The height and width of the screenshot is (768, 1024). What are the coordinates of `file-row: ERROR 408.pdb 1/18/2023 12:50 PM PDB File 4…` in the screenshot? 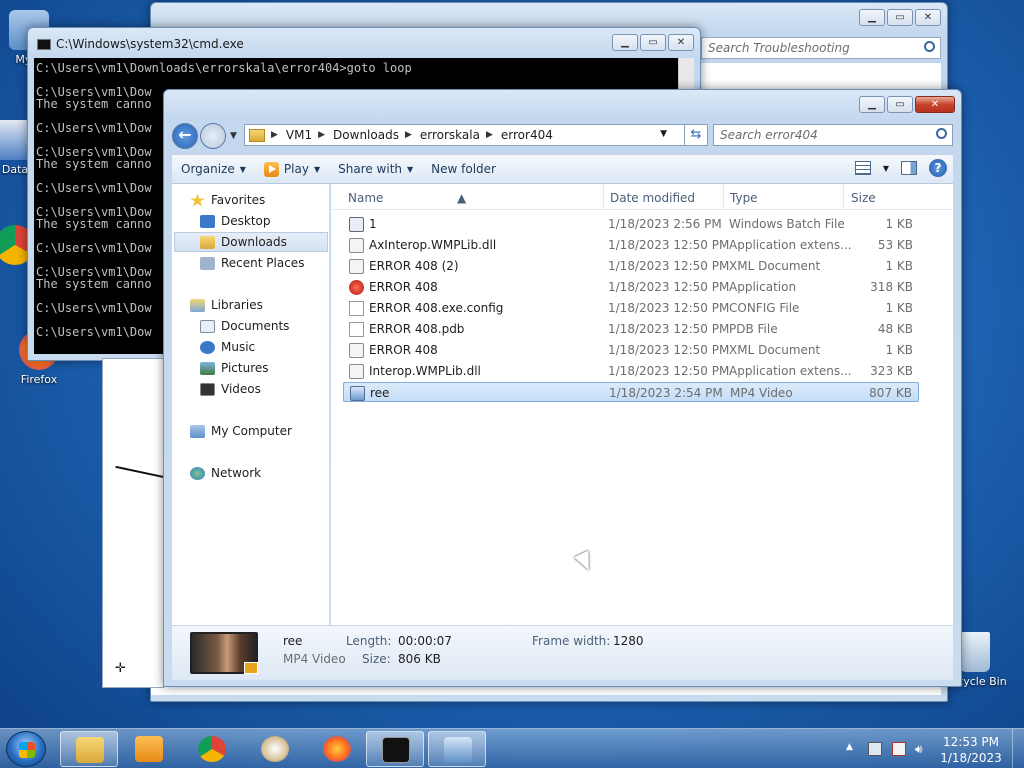 It's located at (631, 329).